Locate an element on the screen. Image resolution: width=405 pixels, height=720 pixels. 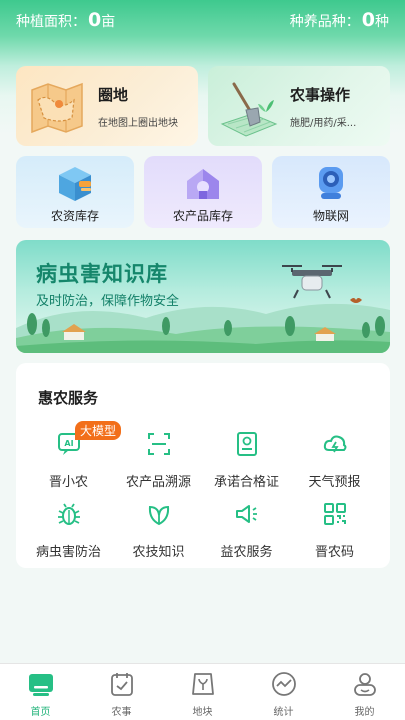
home-icon is located at coordinates (40, 685).